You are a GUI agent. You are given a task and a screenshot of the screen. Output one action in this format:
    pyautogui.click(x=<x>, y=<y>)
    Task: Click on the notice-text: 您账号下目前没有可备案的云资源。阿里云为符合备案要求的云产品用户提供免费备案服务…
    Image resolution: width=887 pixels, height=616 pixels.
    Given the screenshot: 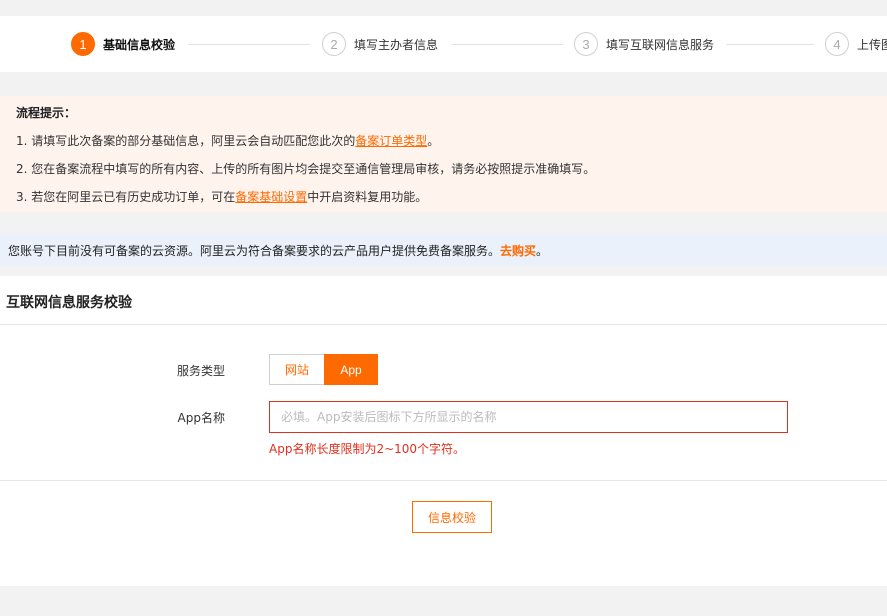 What is the action you would take?
    pyautogui.click(x=254, y=250)
    